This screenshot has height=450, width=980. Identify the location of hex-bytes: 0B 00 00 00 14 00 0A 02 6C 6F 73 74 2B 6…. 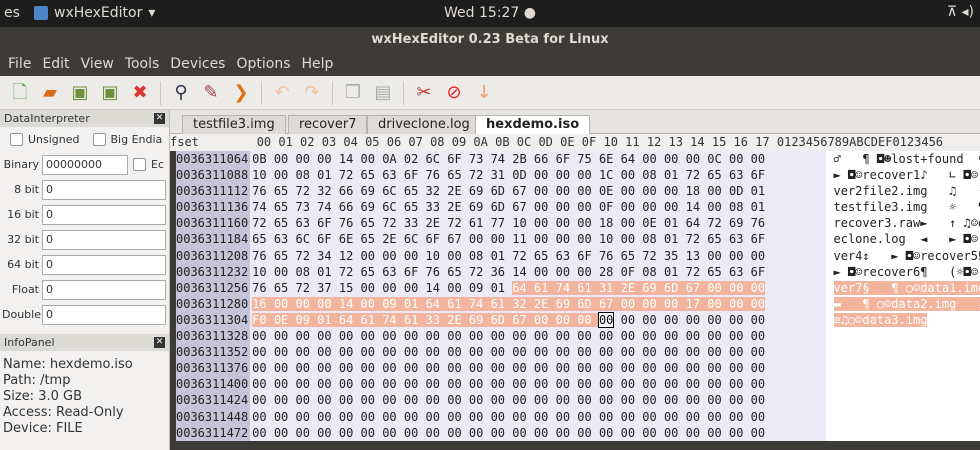
(538, 159).